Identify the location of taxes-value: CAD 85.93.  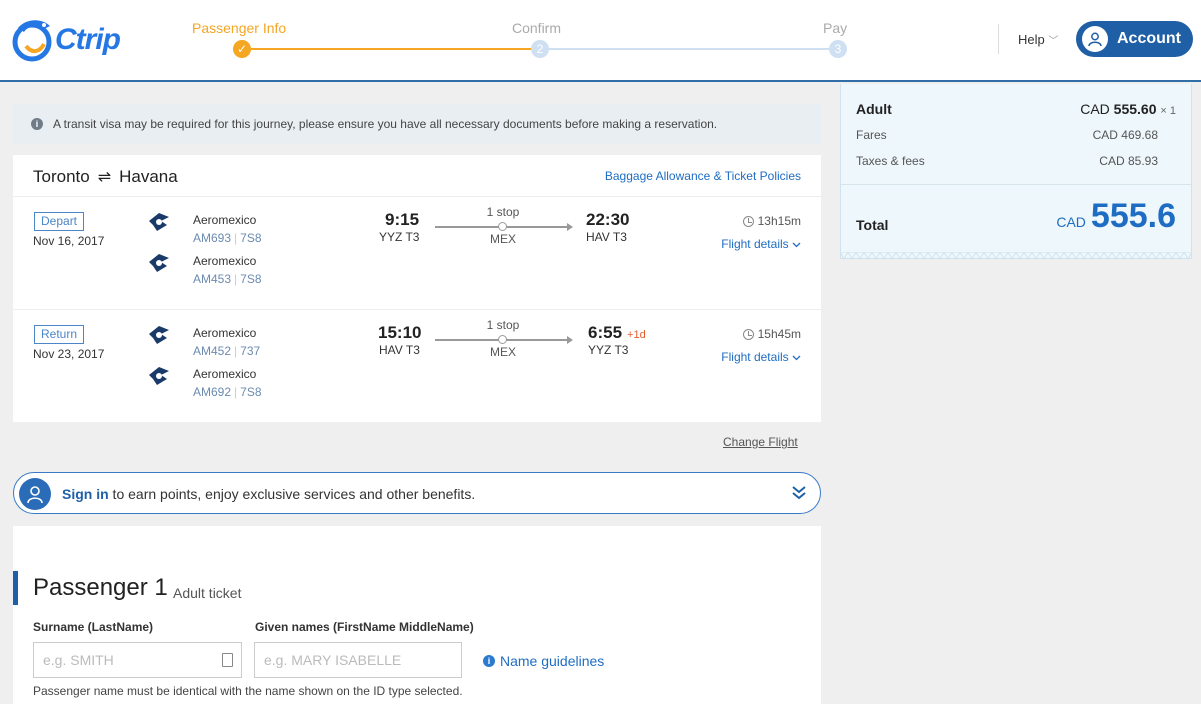
(1128, 161).